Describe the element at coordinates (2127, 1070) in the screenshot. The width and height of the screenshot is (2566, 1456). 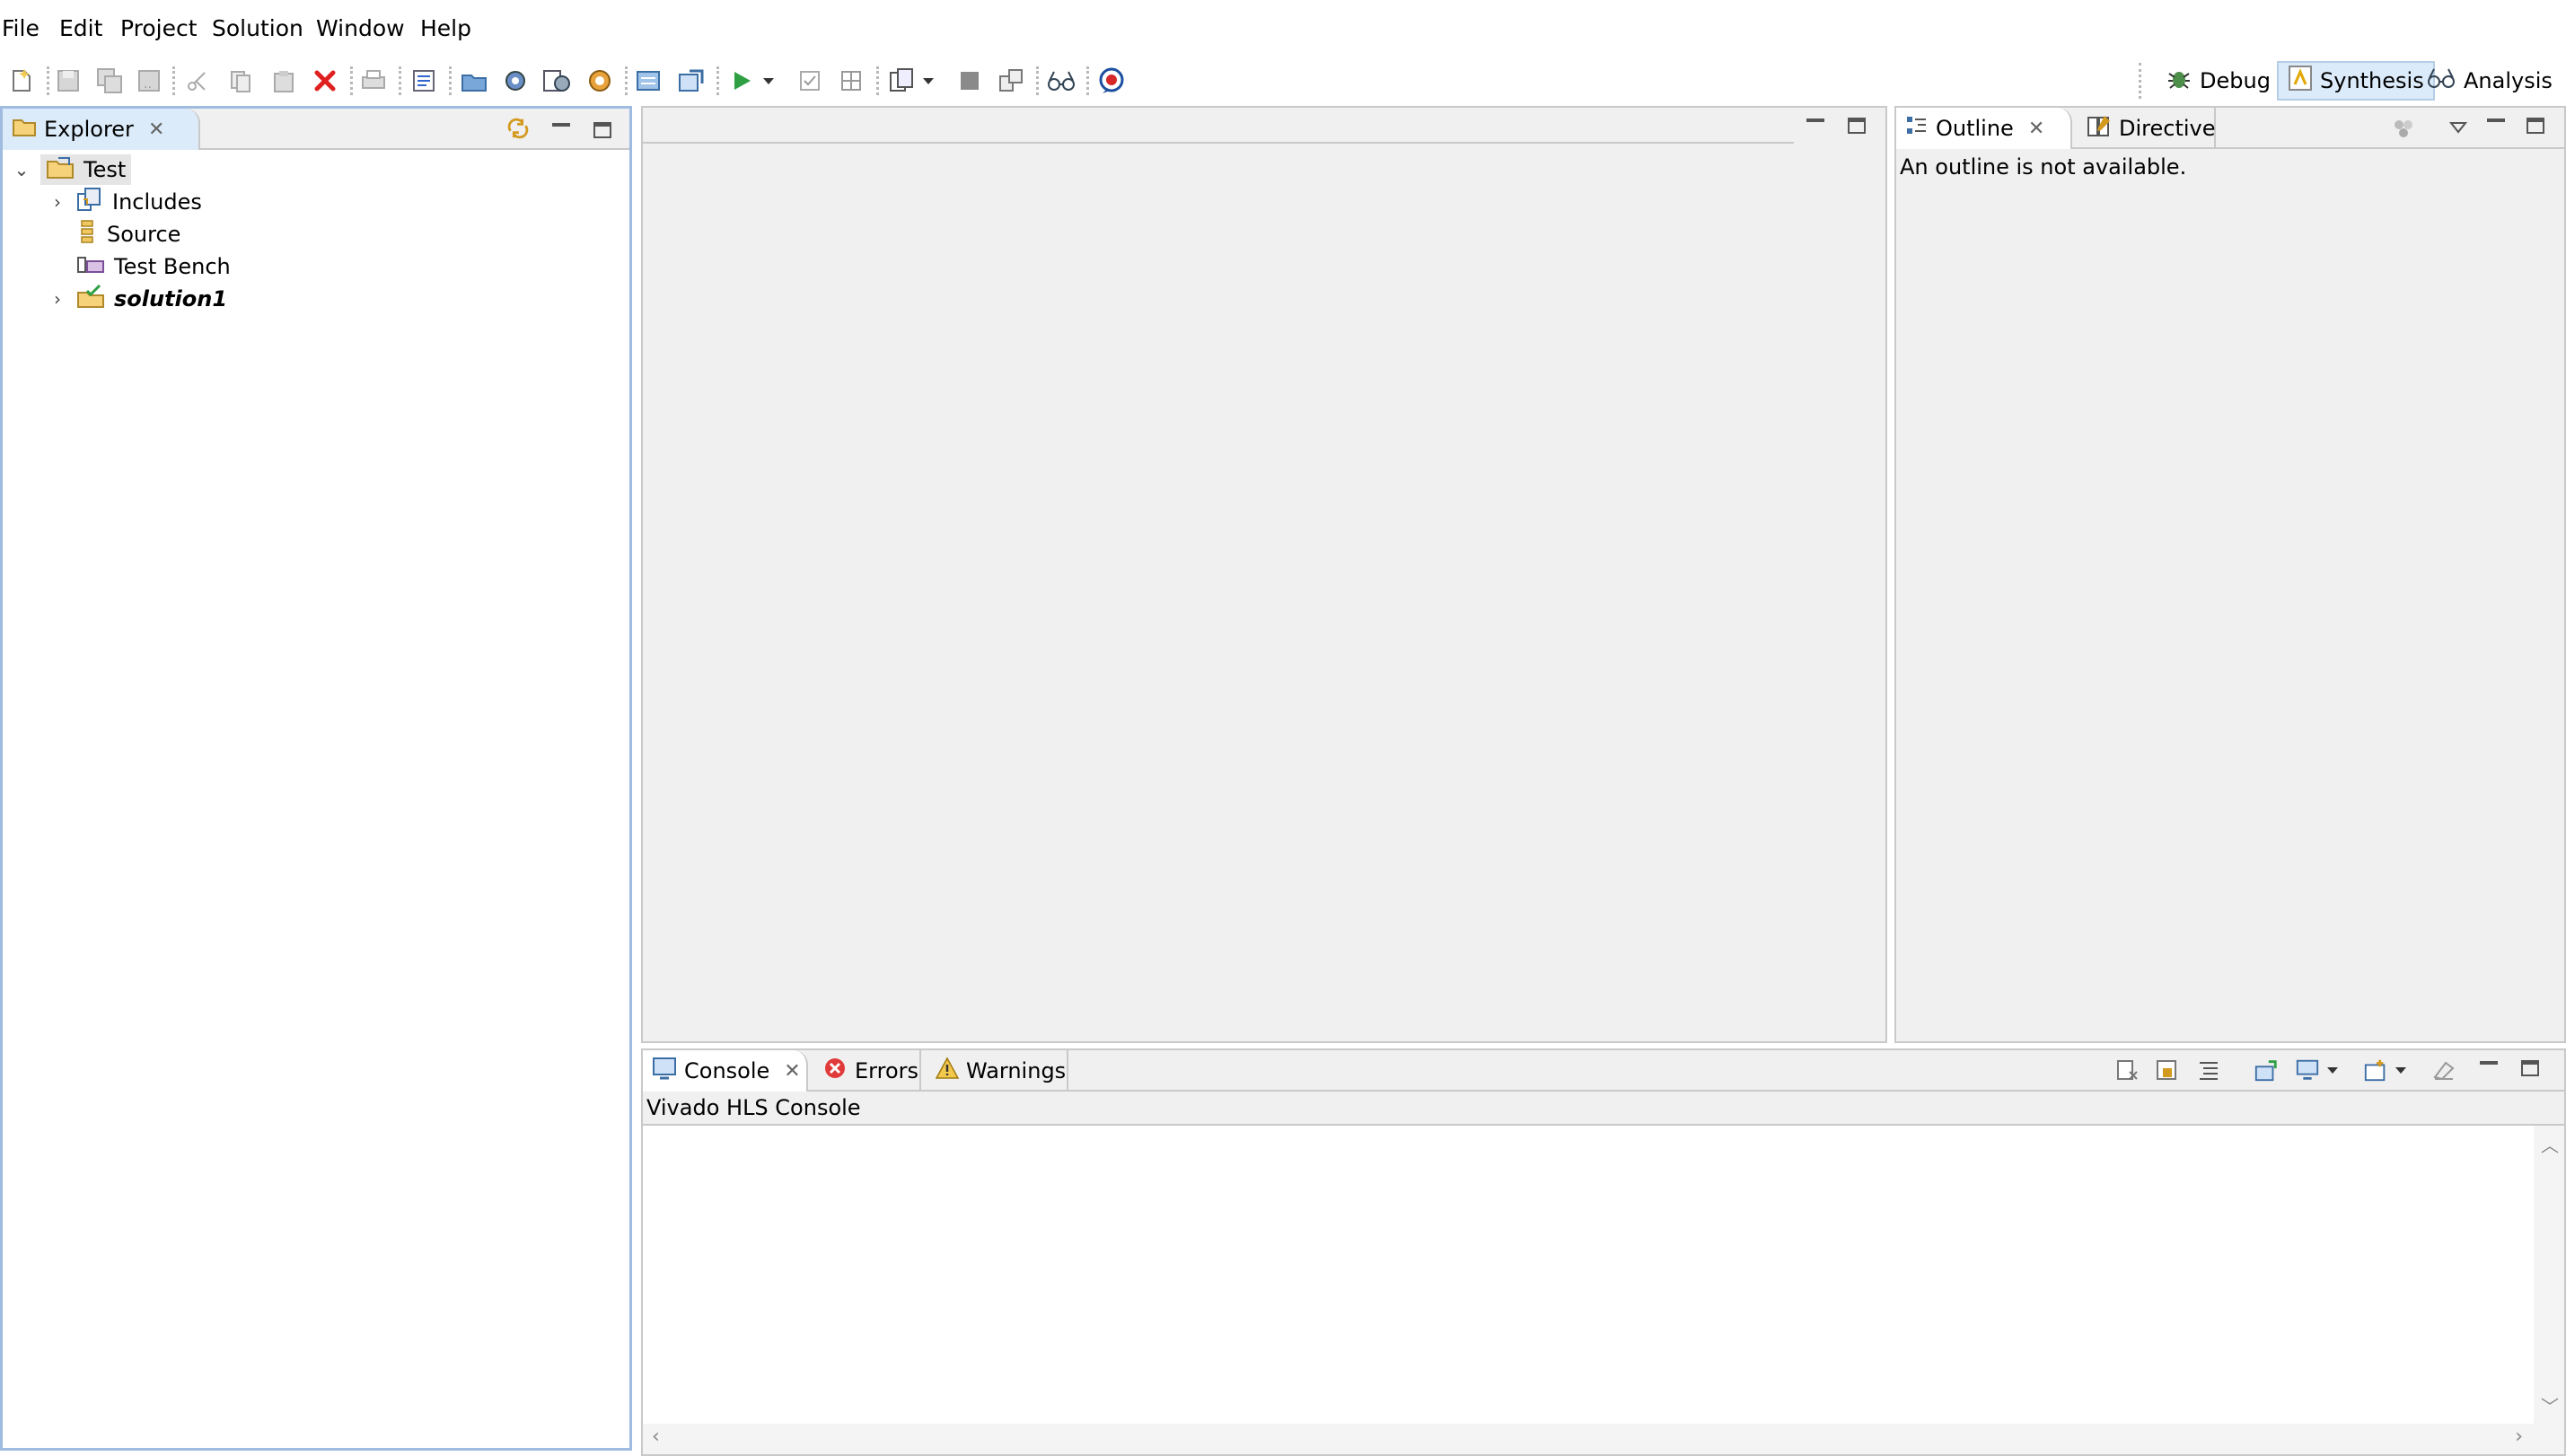
I see `clear-console-icon` at that location.